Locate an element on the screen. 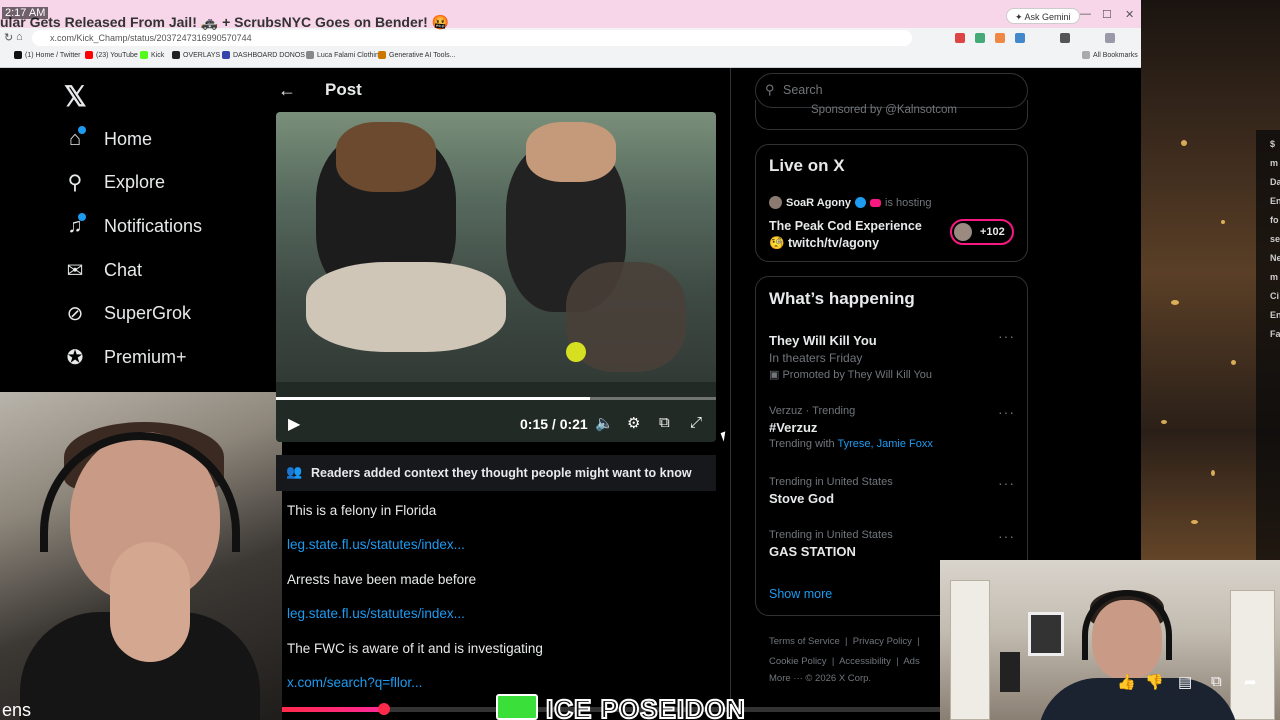  footer-links: Cookie Policy | Accessibility | Ads is located at coordinates (844, 661).